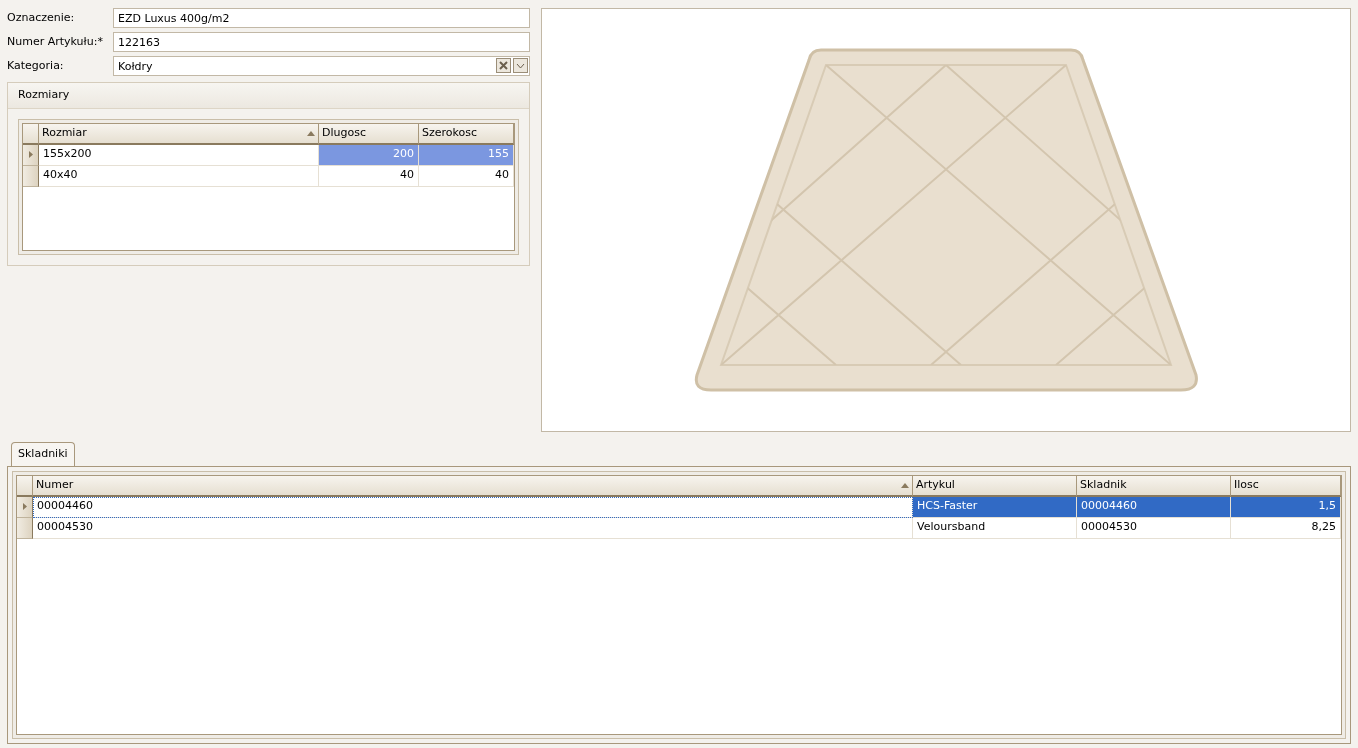 This screenshot has height=748, width=1358. What do you see at coordinates (466, 134) in the screenshot?
I see `column-header: Szerokosc` at bounding box center [466, 134].